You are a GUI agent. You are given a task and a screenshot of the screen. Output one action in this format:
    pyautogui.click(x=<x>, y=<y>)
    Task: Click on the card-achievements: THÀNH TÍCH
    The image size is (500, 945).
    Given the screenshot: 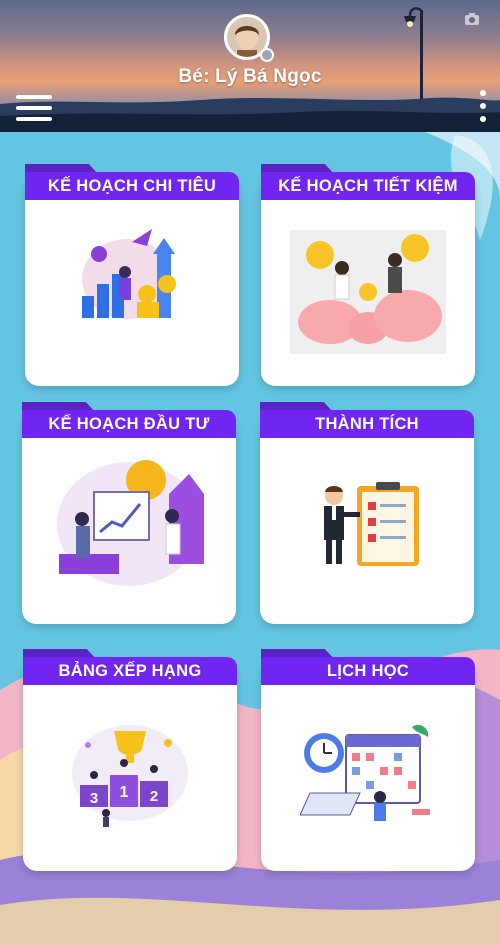 What is the action you would take?
    pyautogui.click(x=367, y=513)
    